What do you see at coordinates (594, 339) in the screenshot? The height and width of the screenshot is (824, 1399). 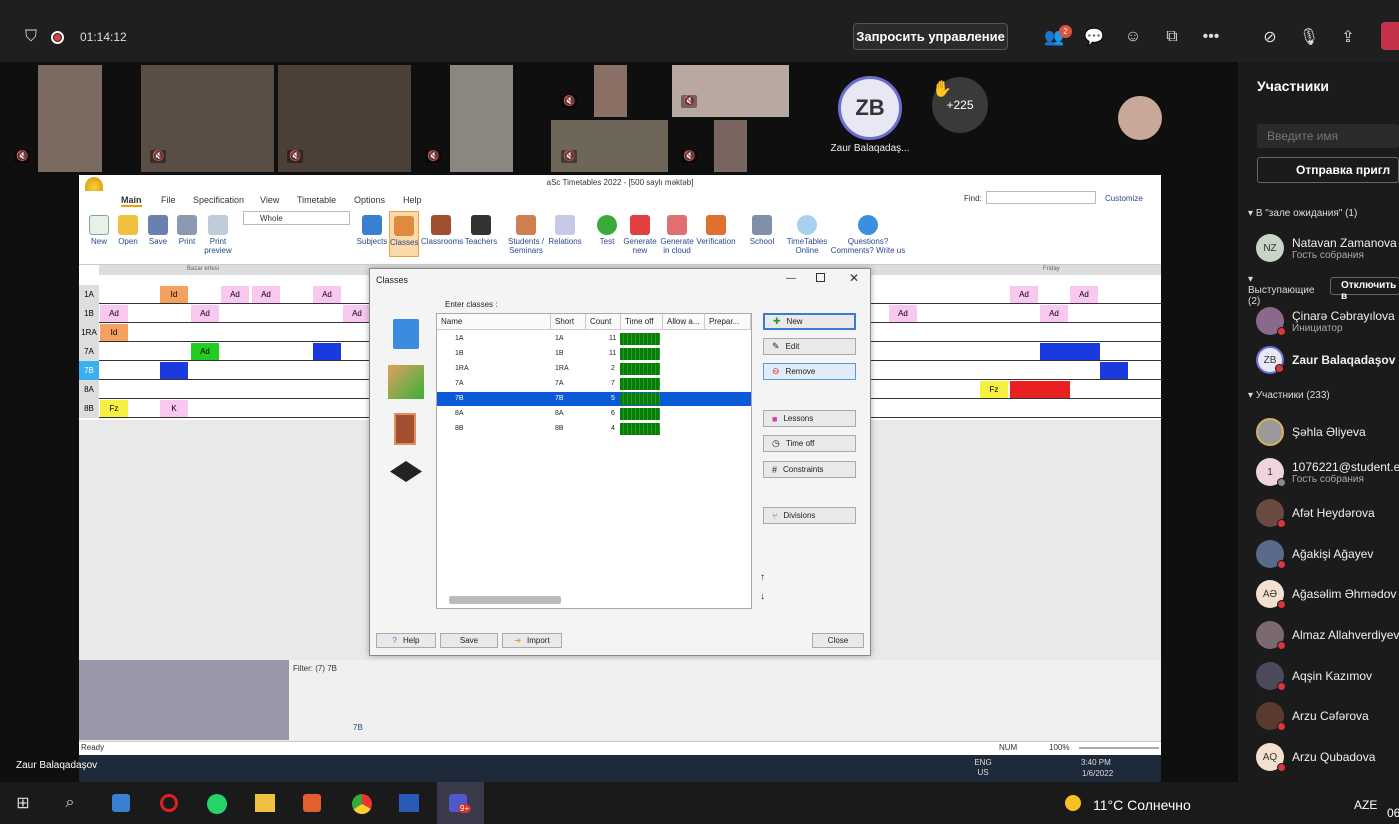 I see `table-row: 1A 1A 11` at bounding box center [594, 339].